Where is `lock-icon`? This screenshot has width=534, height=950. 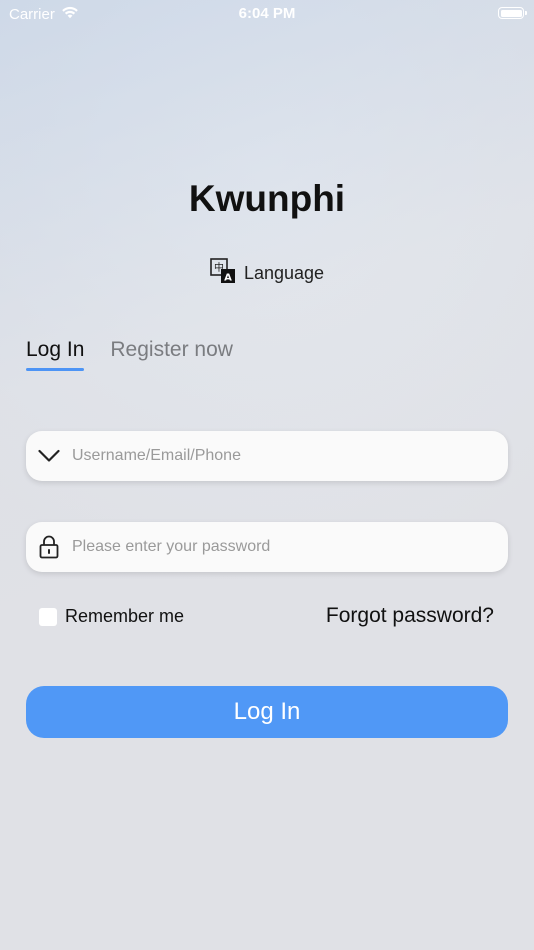 lock-icon is located at coordinates (49, 547).